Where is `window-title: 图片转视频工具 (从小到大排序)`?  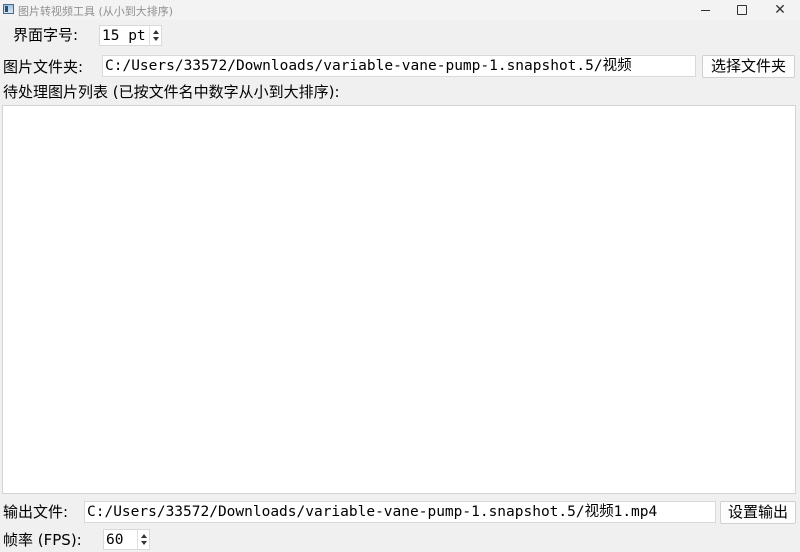
window-title: 图片转视频工具 (从小到大排序) is located at coordinates (96, 11).